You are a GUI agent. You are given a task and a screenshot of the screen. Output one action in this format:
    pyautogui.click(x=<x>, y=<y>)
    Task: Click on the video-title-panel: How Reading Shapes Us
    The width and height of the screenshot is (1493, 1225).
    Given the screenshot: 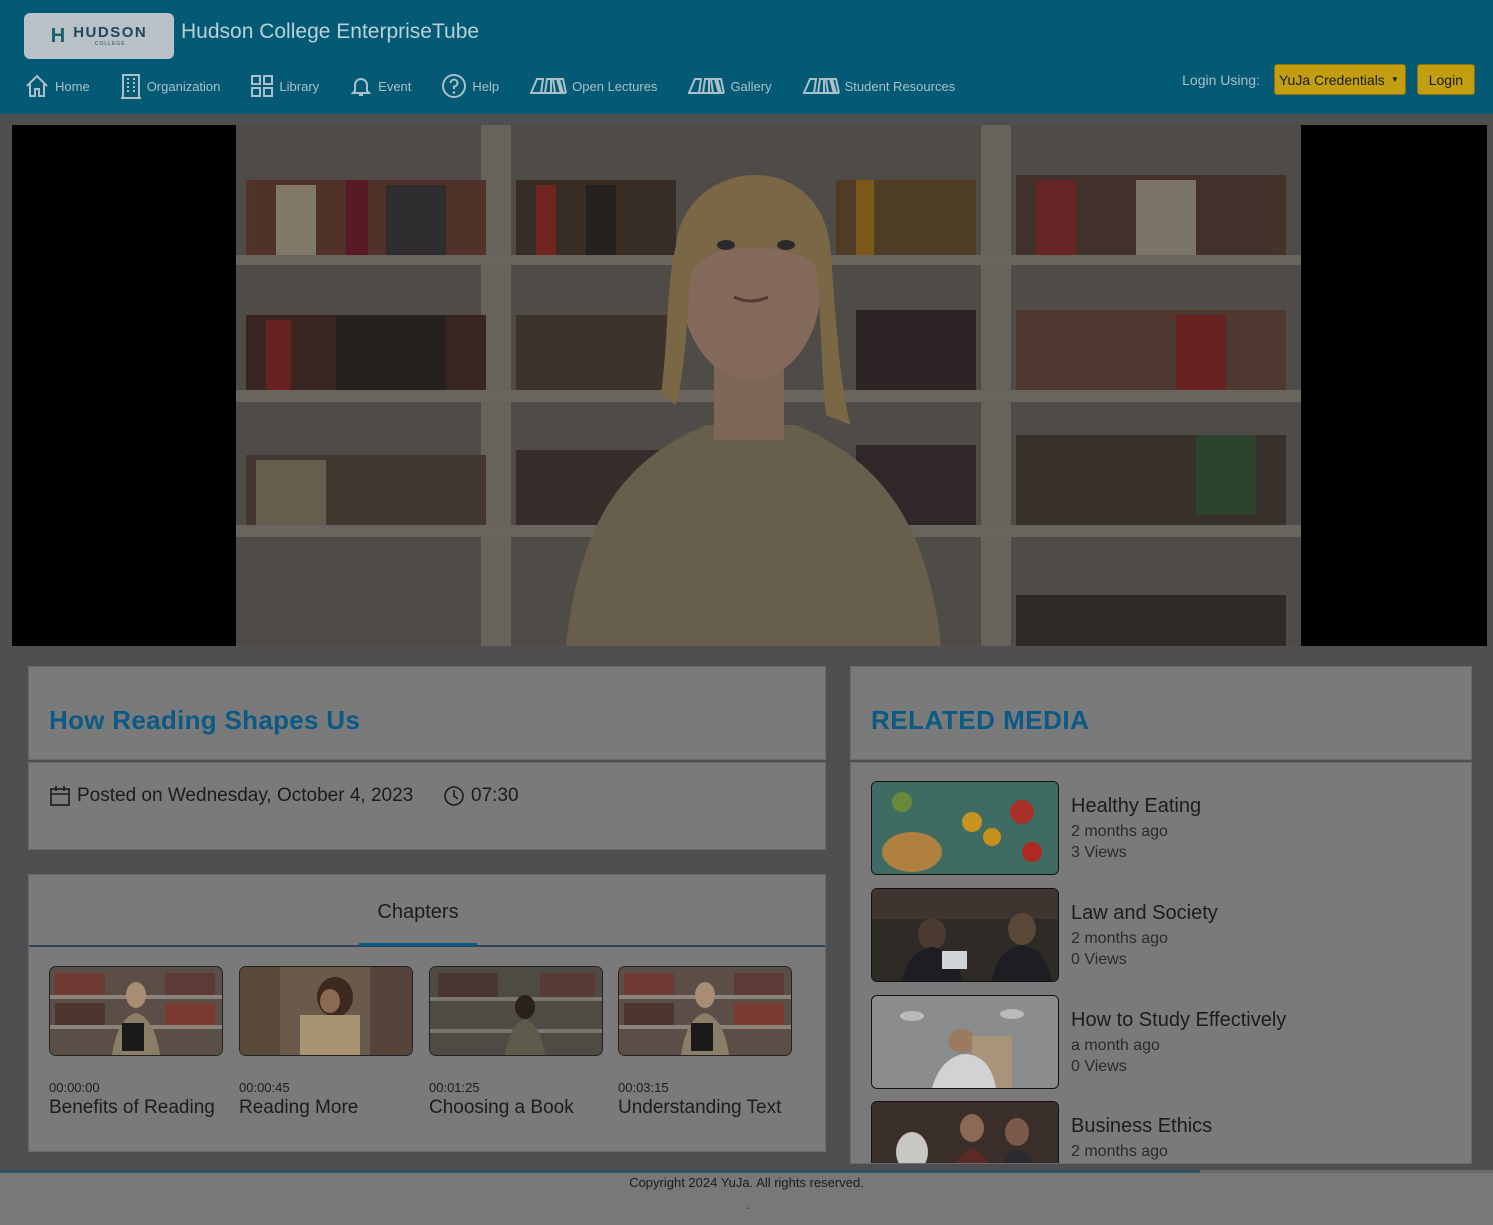 What is the action you would take?
    pyautogui.click(x=427, y=713)
    